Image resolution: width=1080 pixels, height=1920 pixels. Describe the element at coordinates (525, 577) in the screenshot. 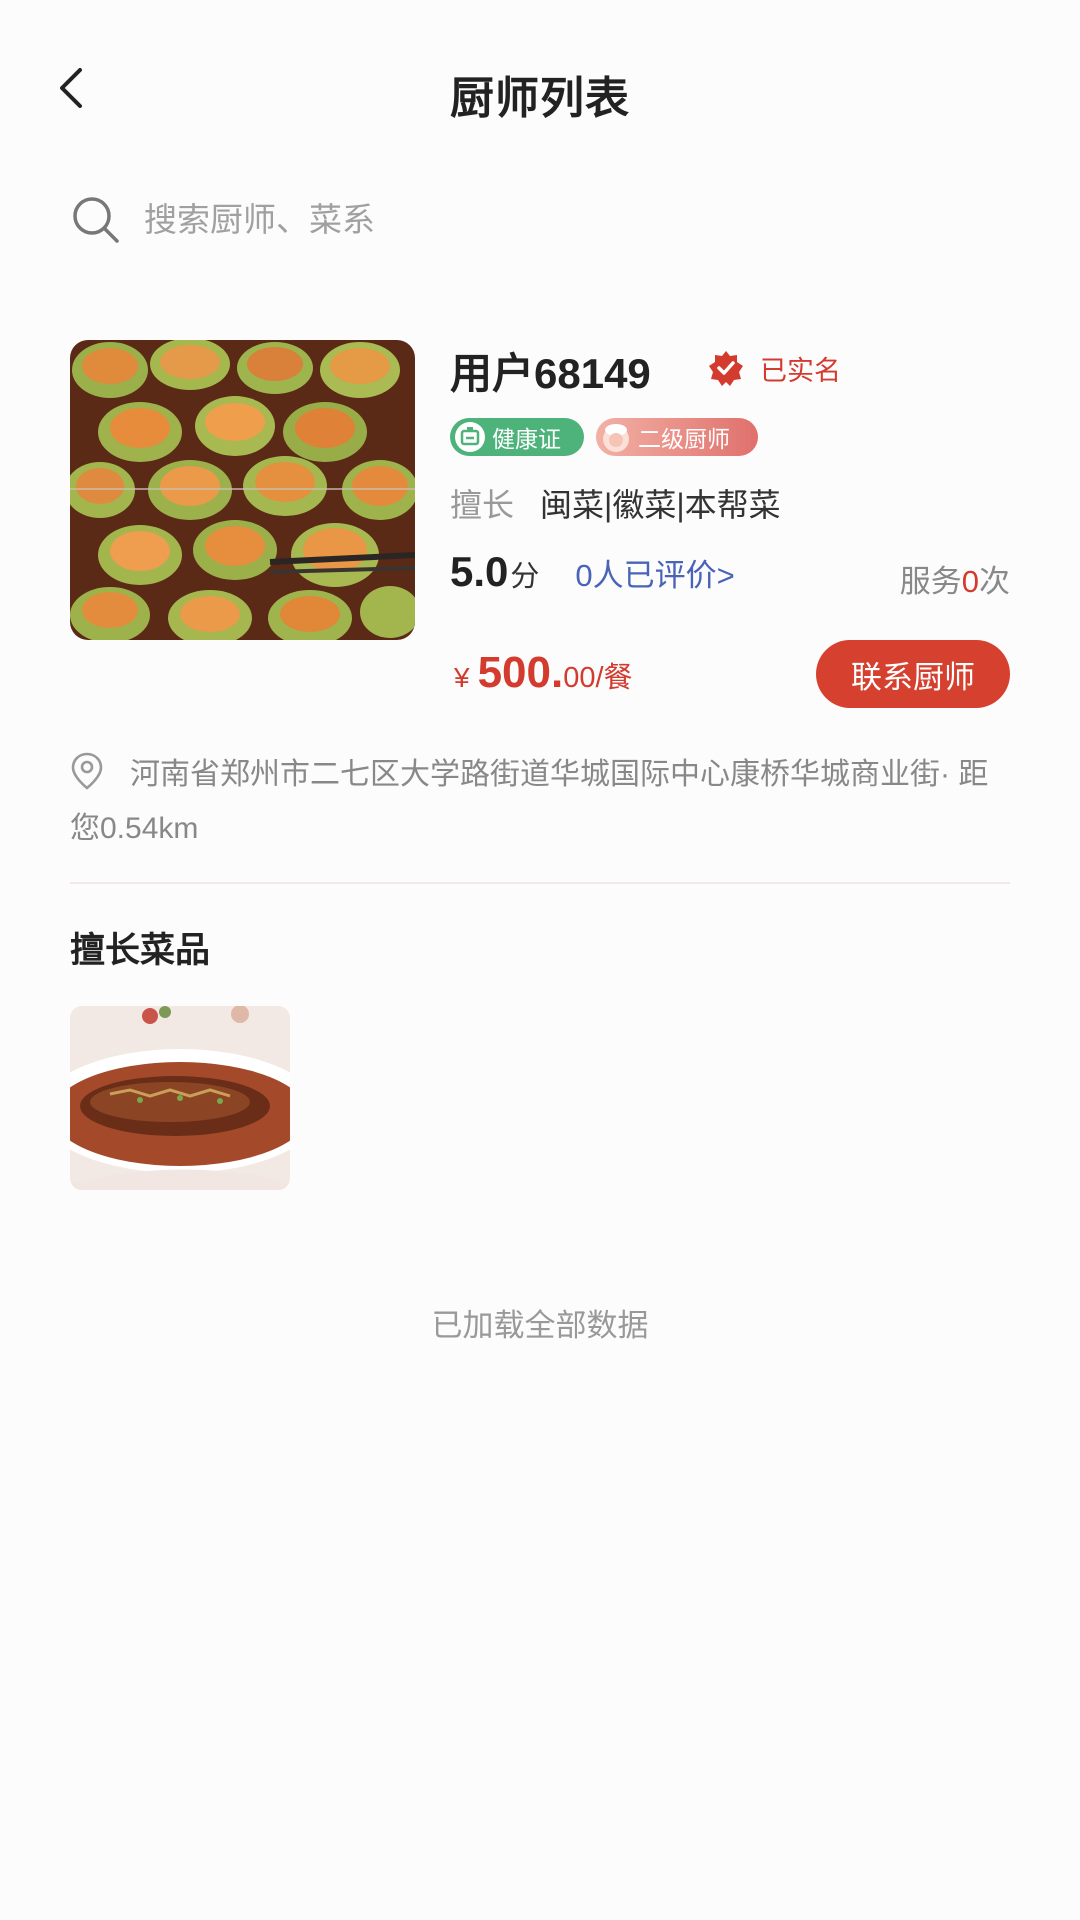

I see `score-unit: 分` at that location.